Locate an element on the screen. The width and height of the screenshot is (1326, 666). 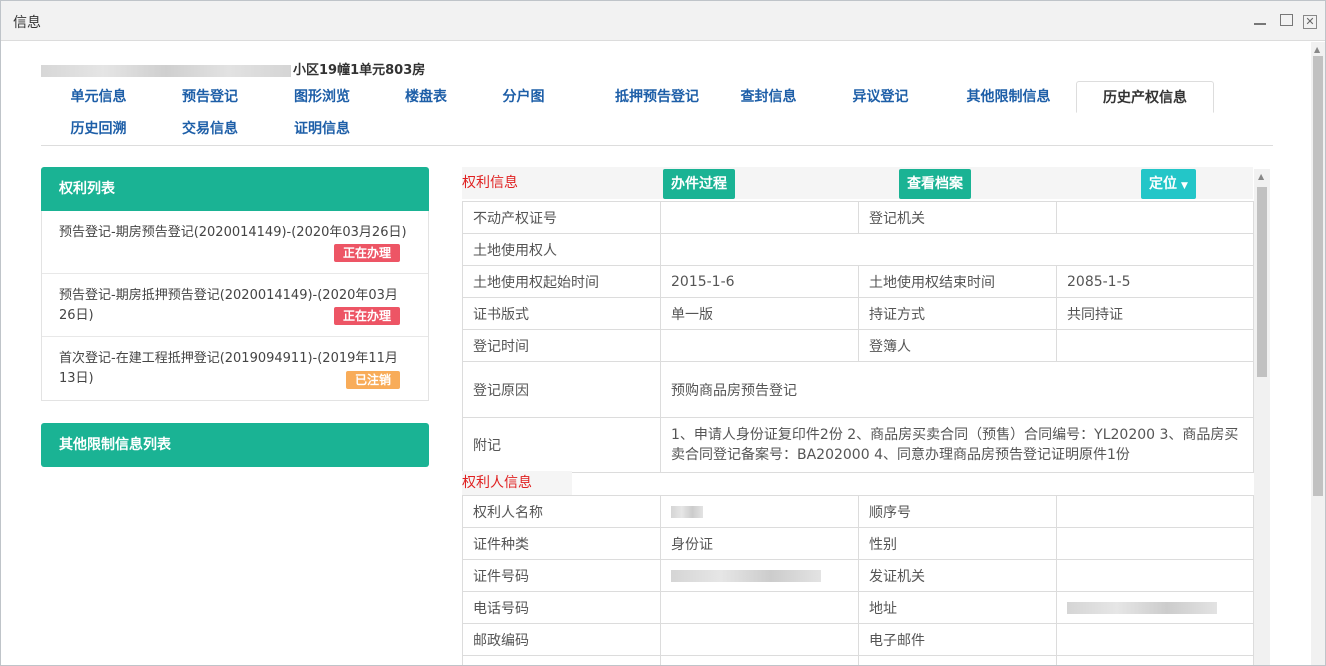
view-archive-button: 查看档案 is located at coordinates (935, 184).